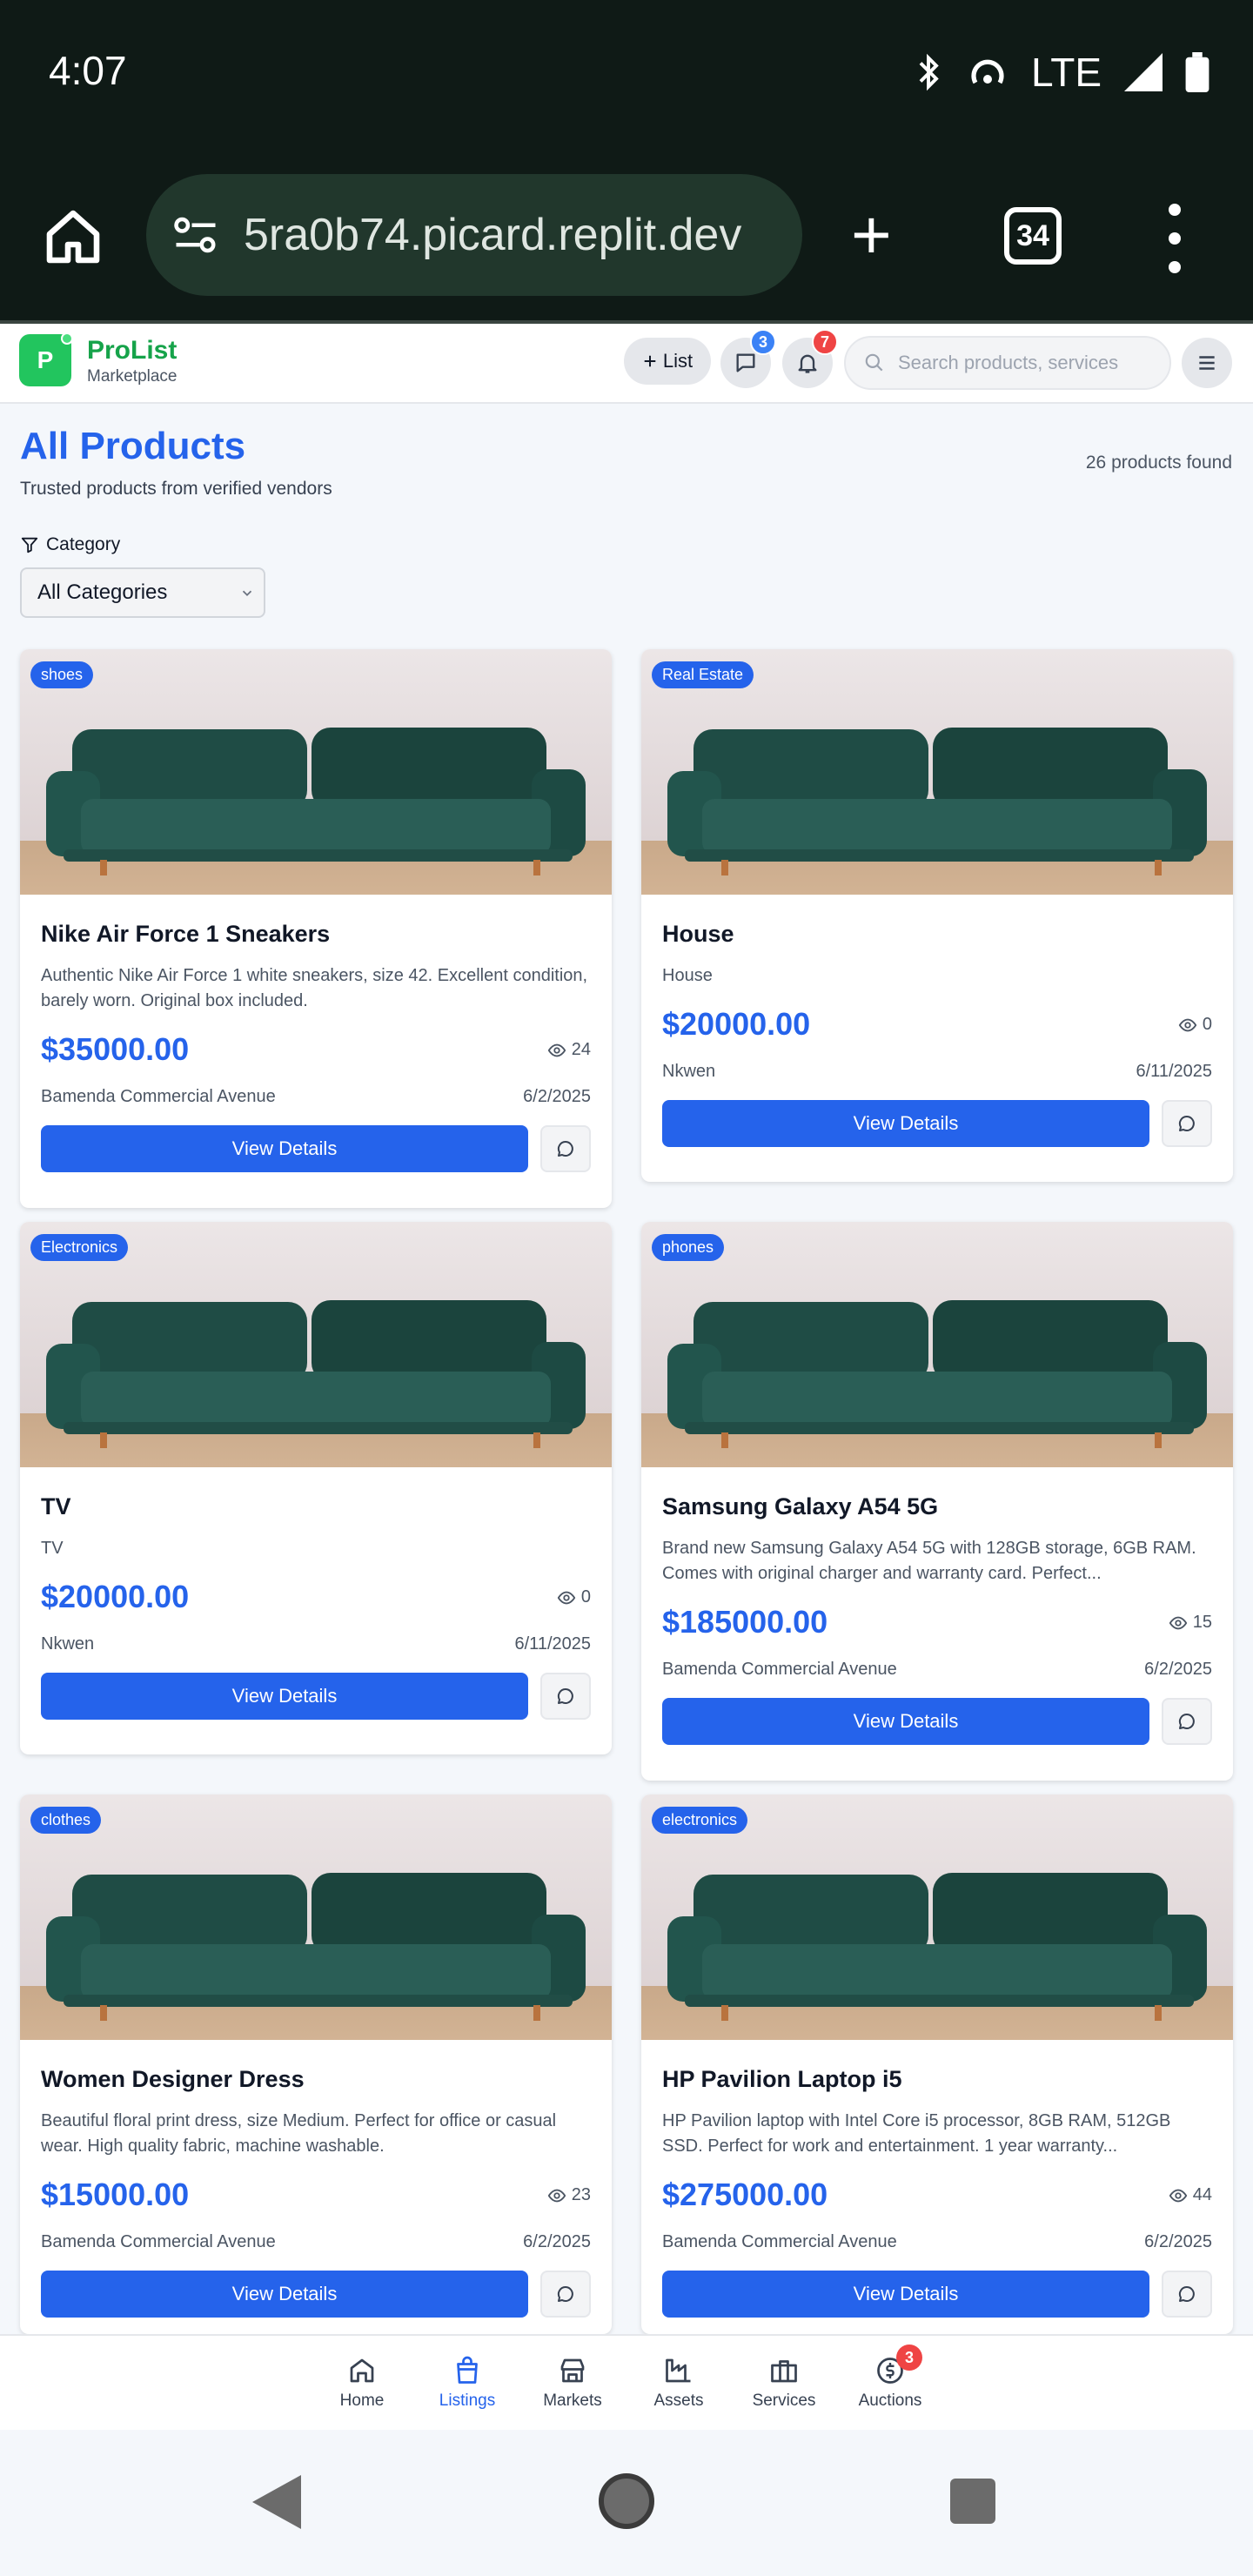  I want to click on view-count: 44, so click(1190, 2195).